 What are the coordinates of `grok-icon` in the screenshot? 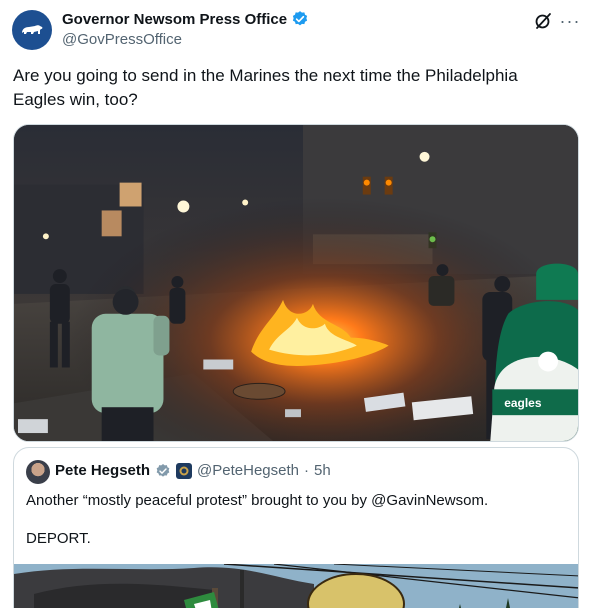 It's located at (543, 21).